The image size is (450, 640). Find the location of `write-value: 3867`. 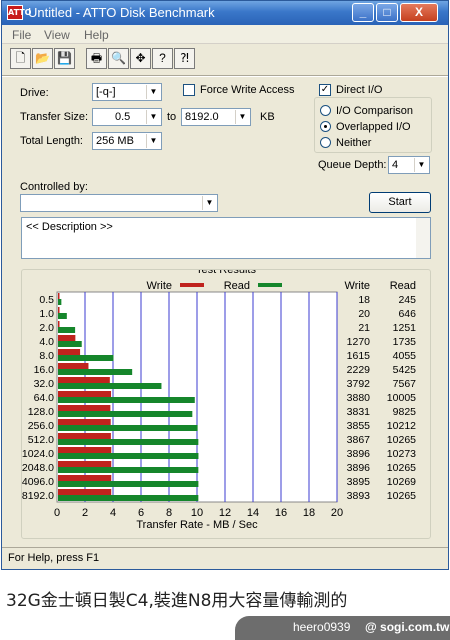

write-value: 3867 is located at coordinates (359, 440).